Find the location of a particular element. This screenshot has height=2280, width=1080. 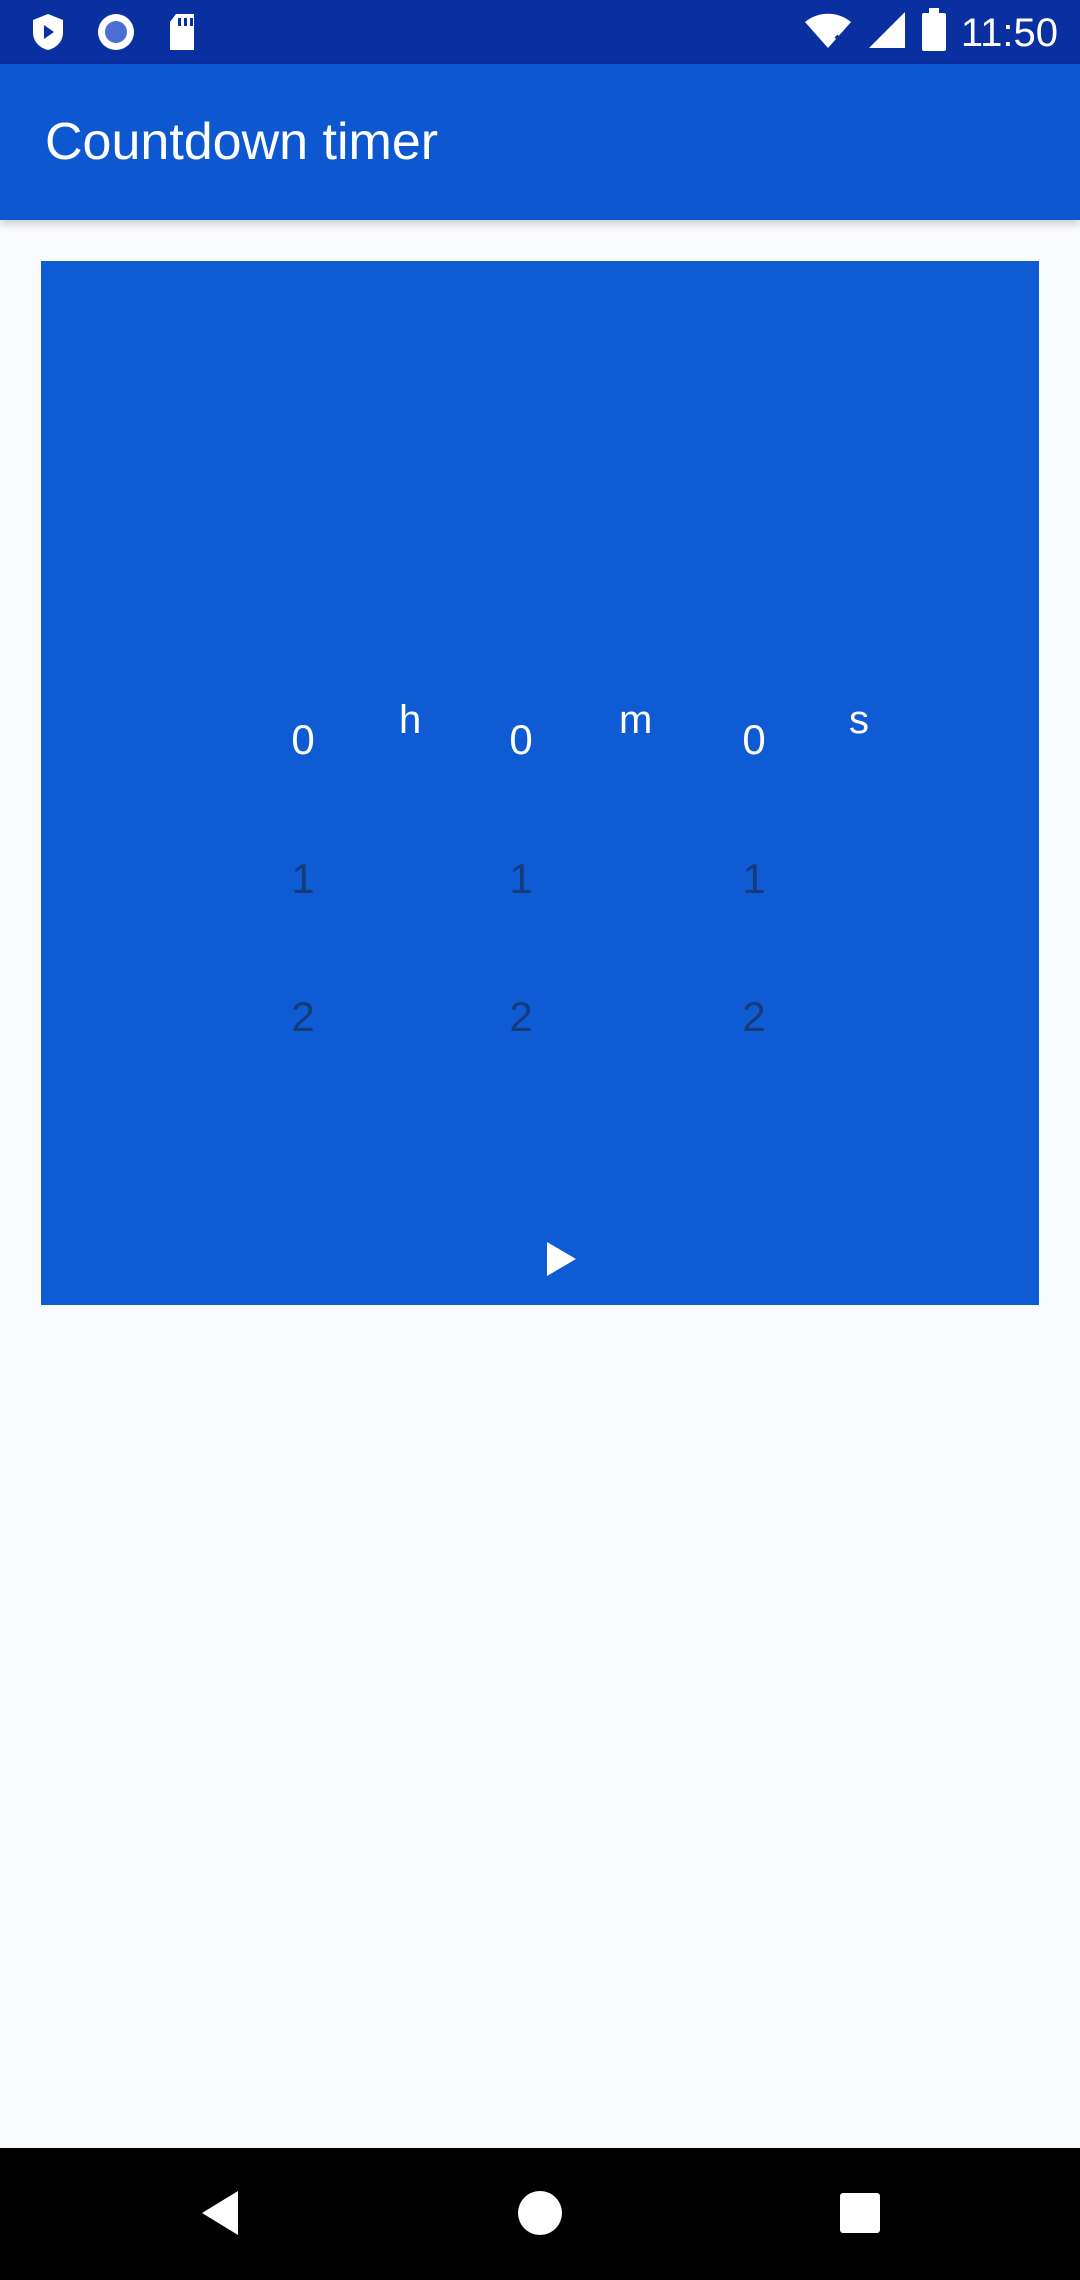

seconds-picker-selected: 0 is located at coordinates (754, 740).